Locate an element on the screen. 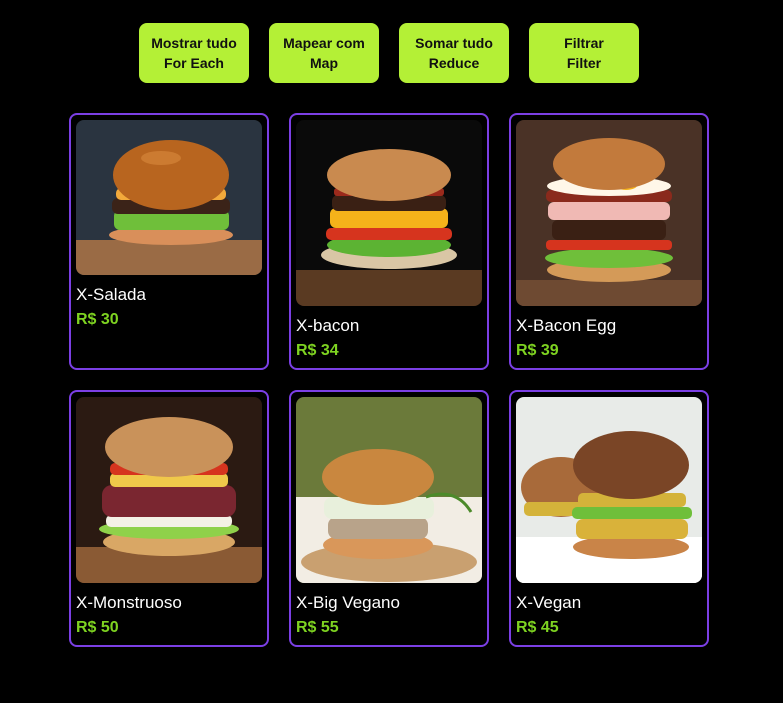  product-name: X-Vegan is located at coordinates (549, 602).